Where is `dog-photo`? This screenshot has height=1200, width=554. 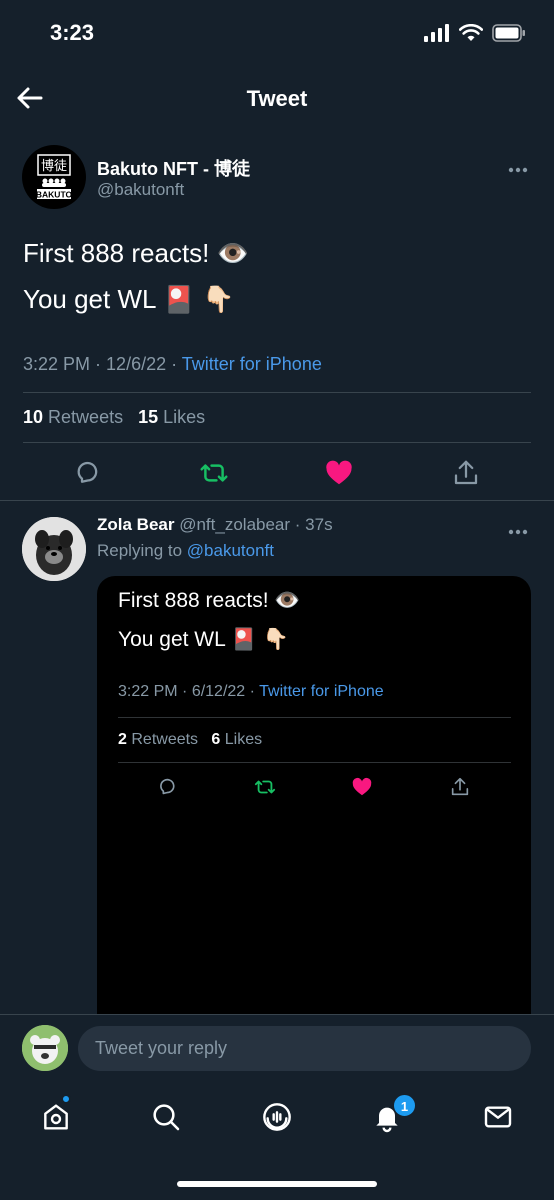 dog-photo is located at coordinates (54, 549).